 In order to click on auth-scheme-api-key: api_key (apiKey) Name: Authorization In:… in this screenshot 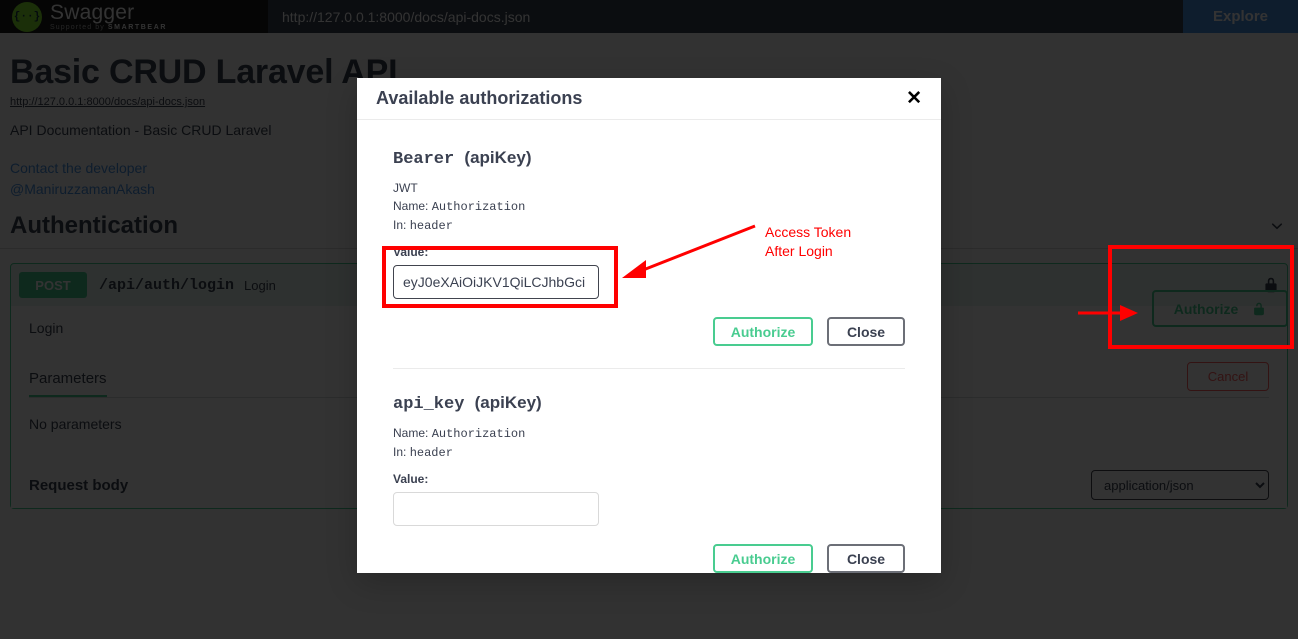, I will do `click(649, 483)`.